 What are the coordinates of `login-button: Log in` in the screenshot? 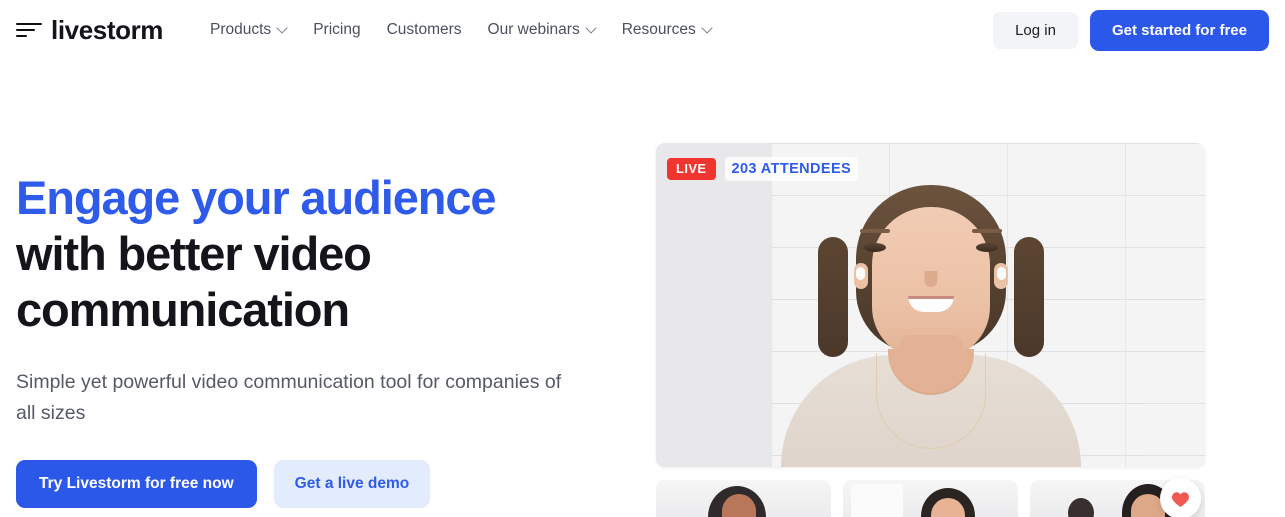 It's located at (1035, 30).